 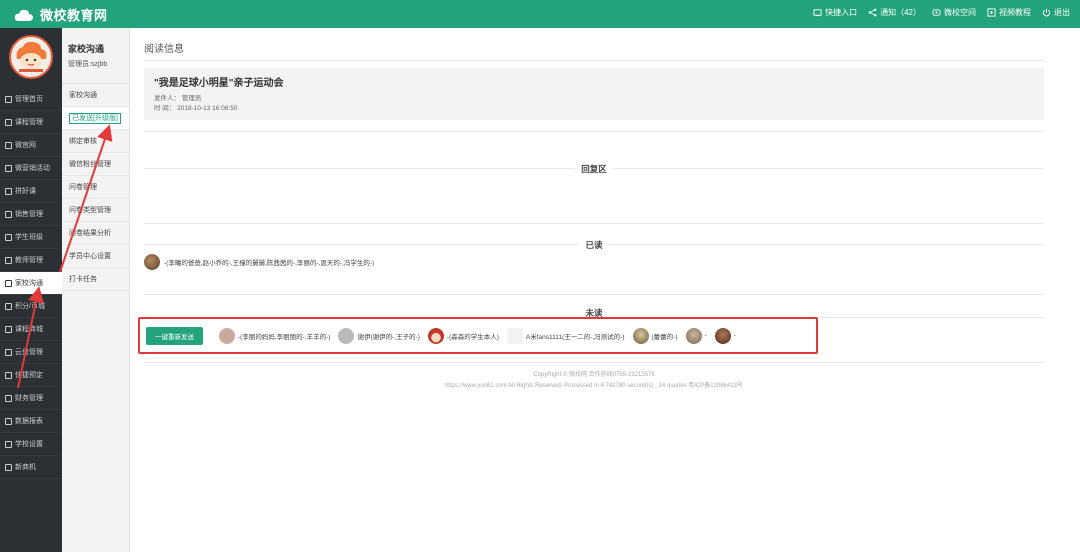 What do you see at coordinates (174, 335) in the screenshot?
I see `resend-all-button: 一键重新发送` at bounding box center [174, 335].